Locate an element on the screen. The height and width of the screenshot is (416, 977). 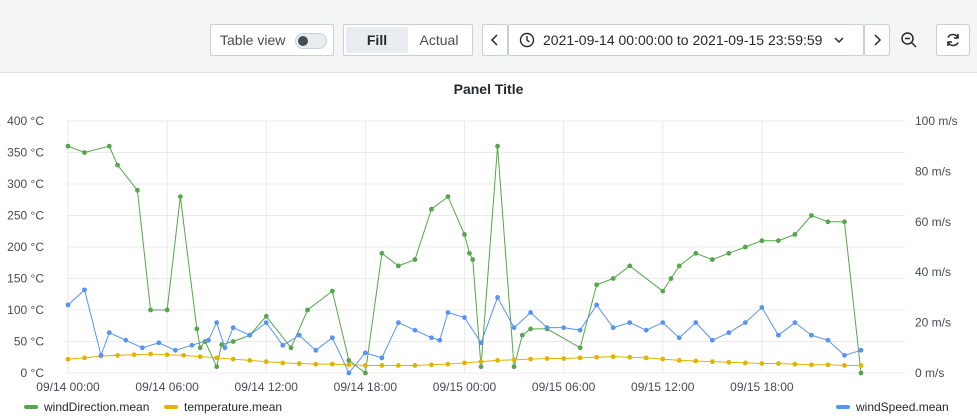
legend-swatch is located at coordinates (171, 407).